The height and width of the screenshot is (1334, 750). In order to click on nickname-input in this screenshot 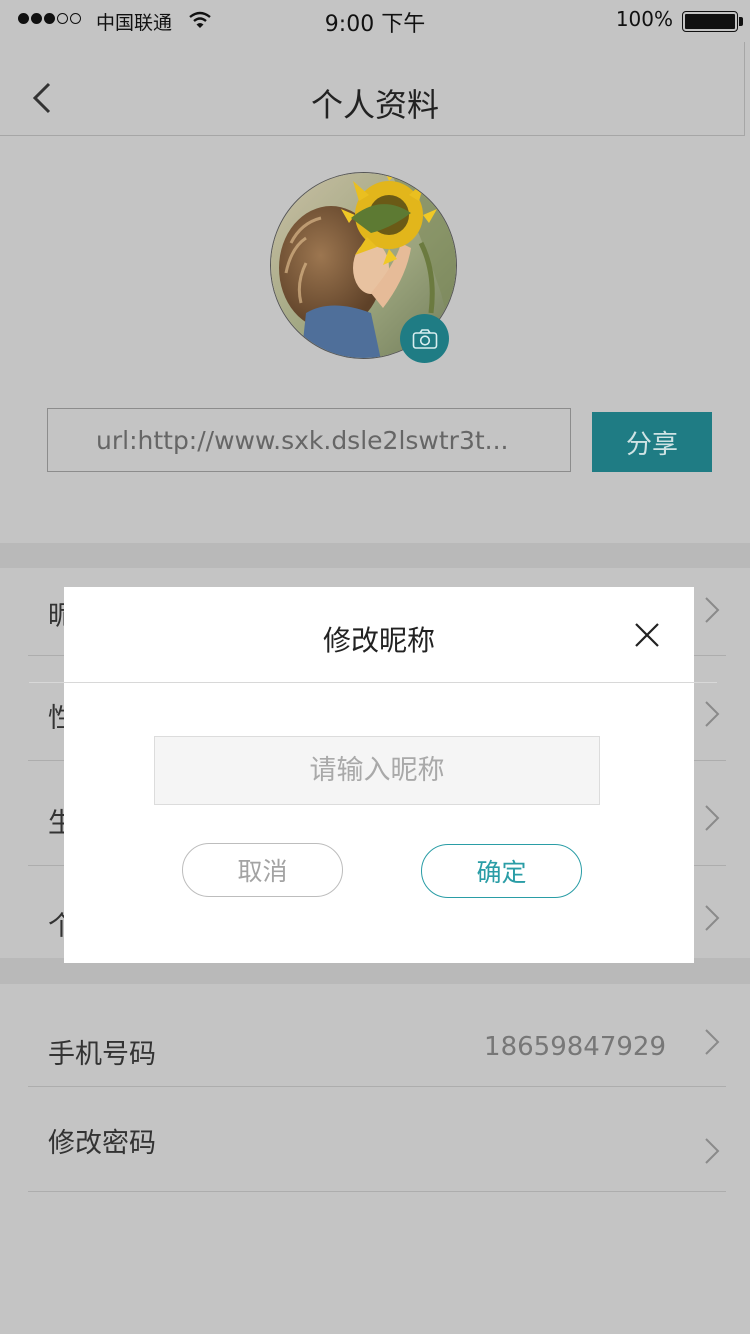, I will do `click(377, 770)`.